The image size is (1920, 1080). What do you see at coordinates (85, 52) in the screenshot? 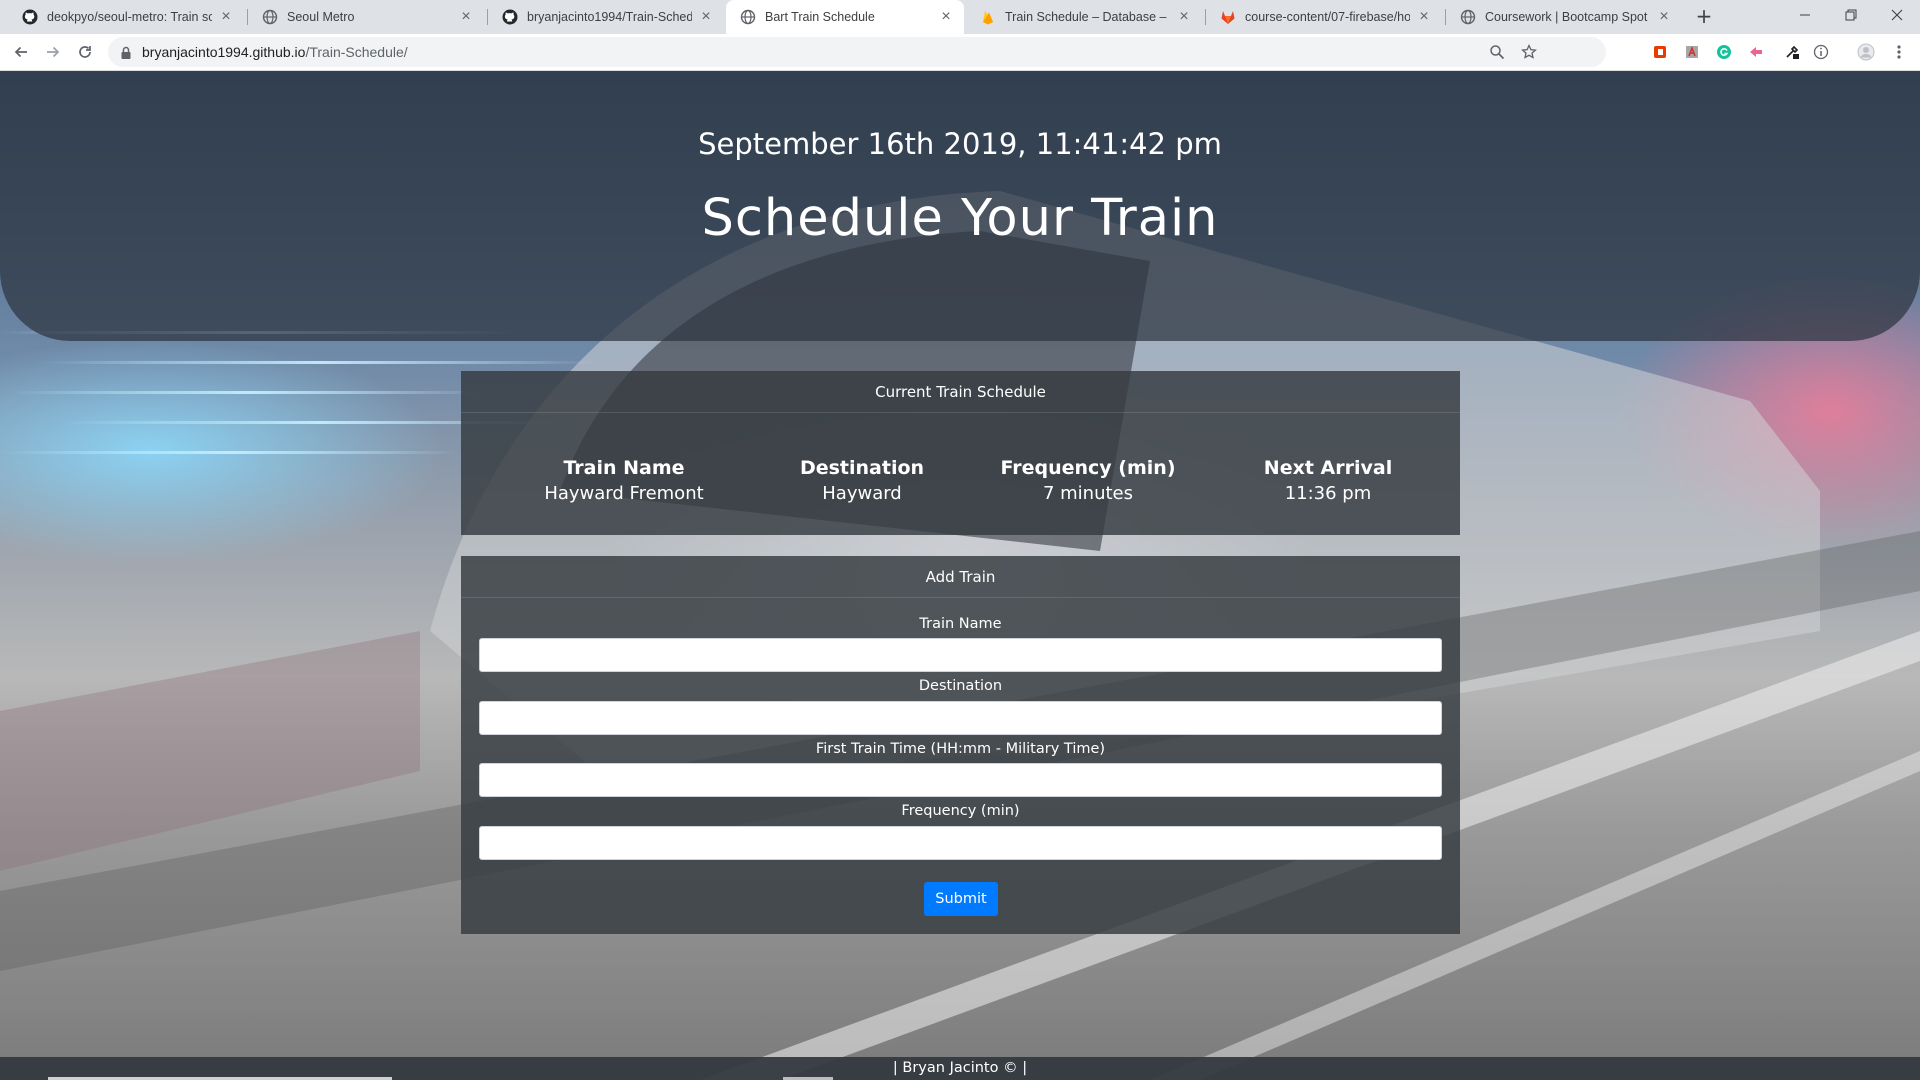
I see `reload-icon` at bounding box center [85, 52].